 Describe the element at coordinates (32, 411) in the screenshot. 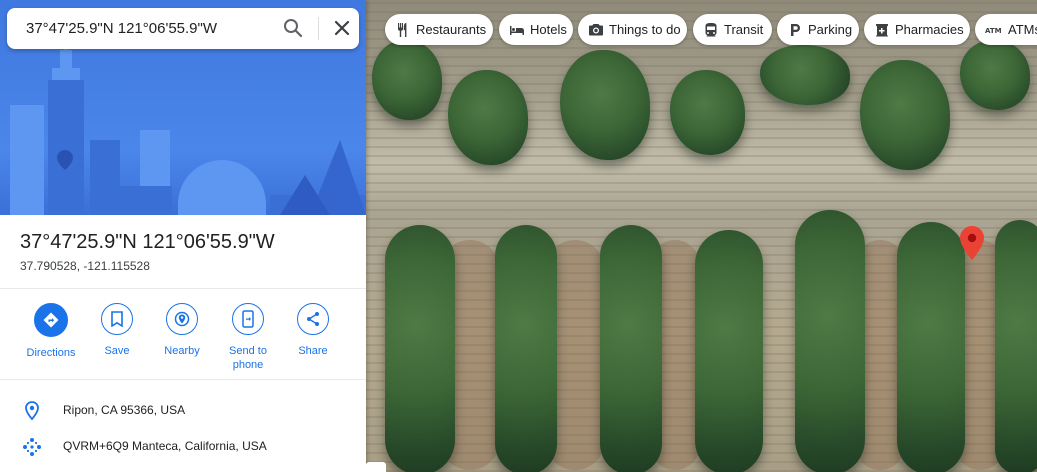

I see `location-pin-icon` at that location.